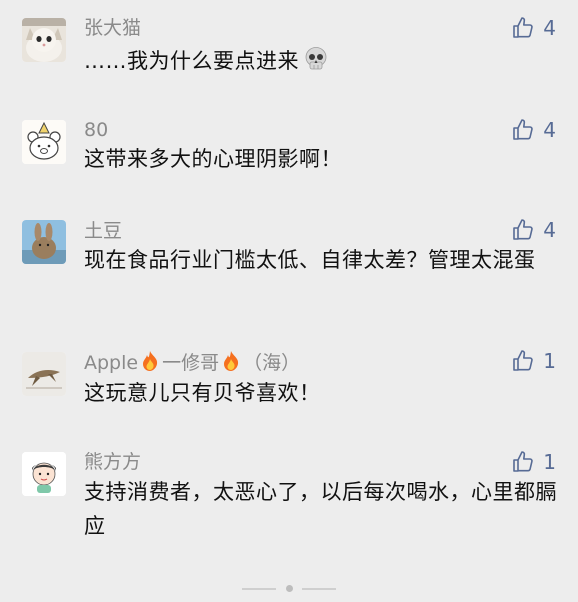 The image size is (578, 602). Describe the element at coordinates (112, 28) in the screenshot. I see `commenter-name: 张大猫` at that location.